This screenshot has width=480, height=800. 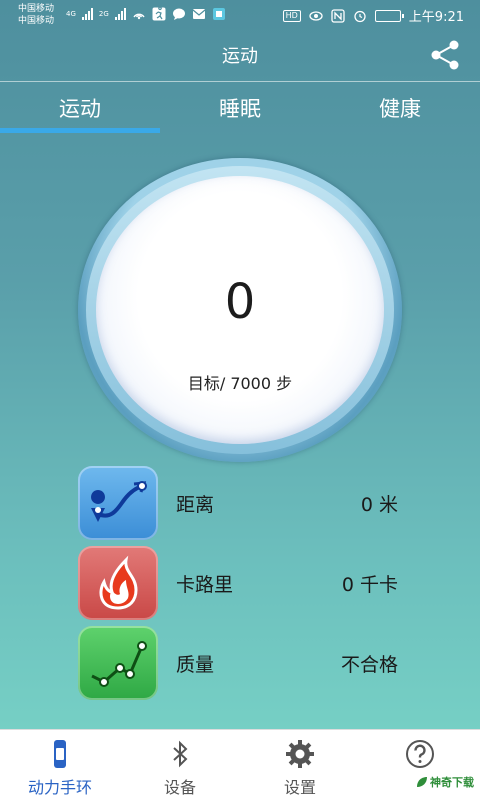 I want to click on tab-sport: 运动, so click(x=80, y=108).